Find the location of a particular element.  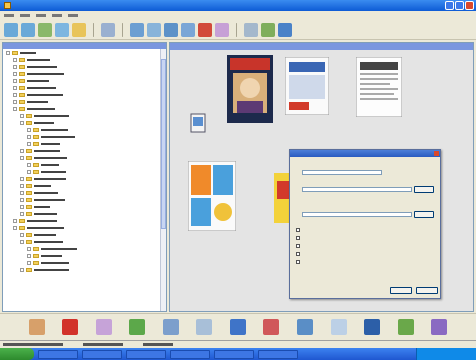

image-icon is located at coordinates (137, 327).